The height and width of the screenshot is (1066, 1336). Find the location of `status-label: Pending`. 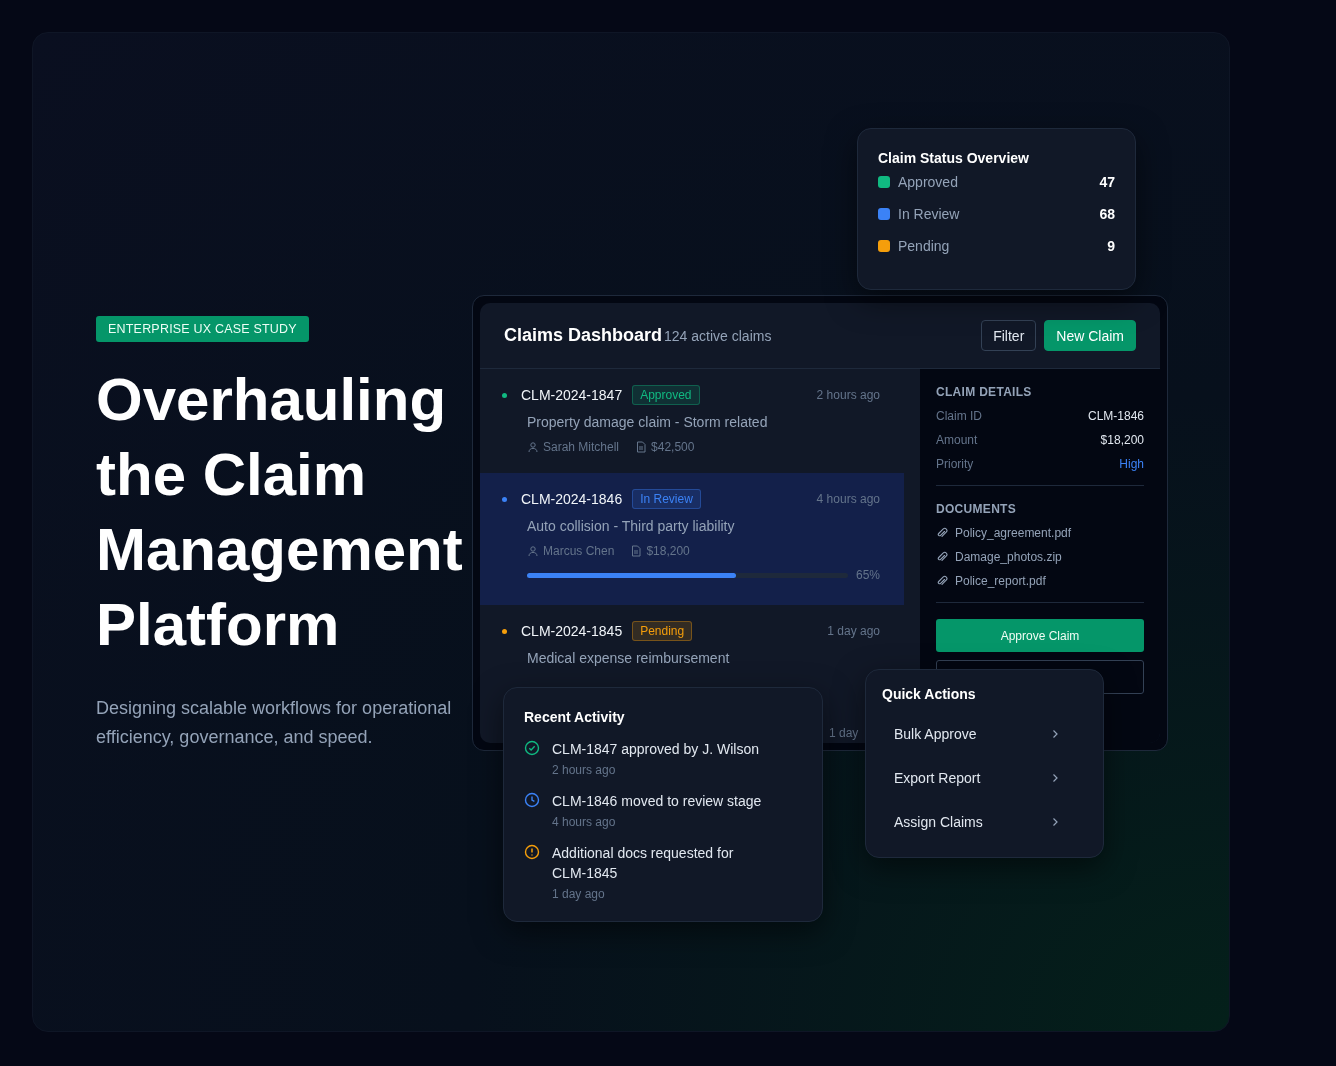

status-label: Pending is located at coordinates (924, 246).